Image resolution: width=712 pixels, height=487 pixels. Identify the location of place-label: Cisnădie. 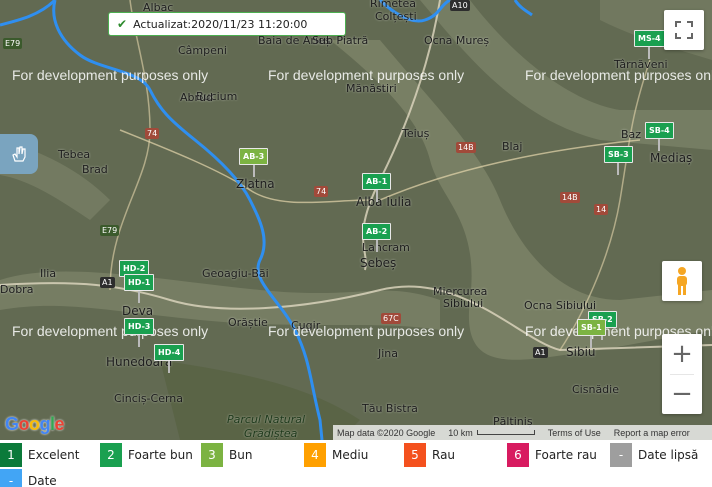
(595, 389).